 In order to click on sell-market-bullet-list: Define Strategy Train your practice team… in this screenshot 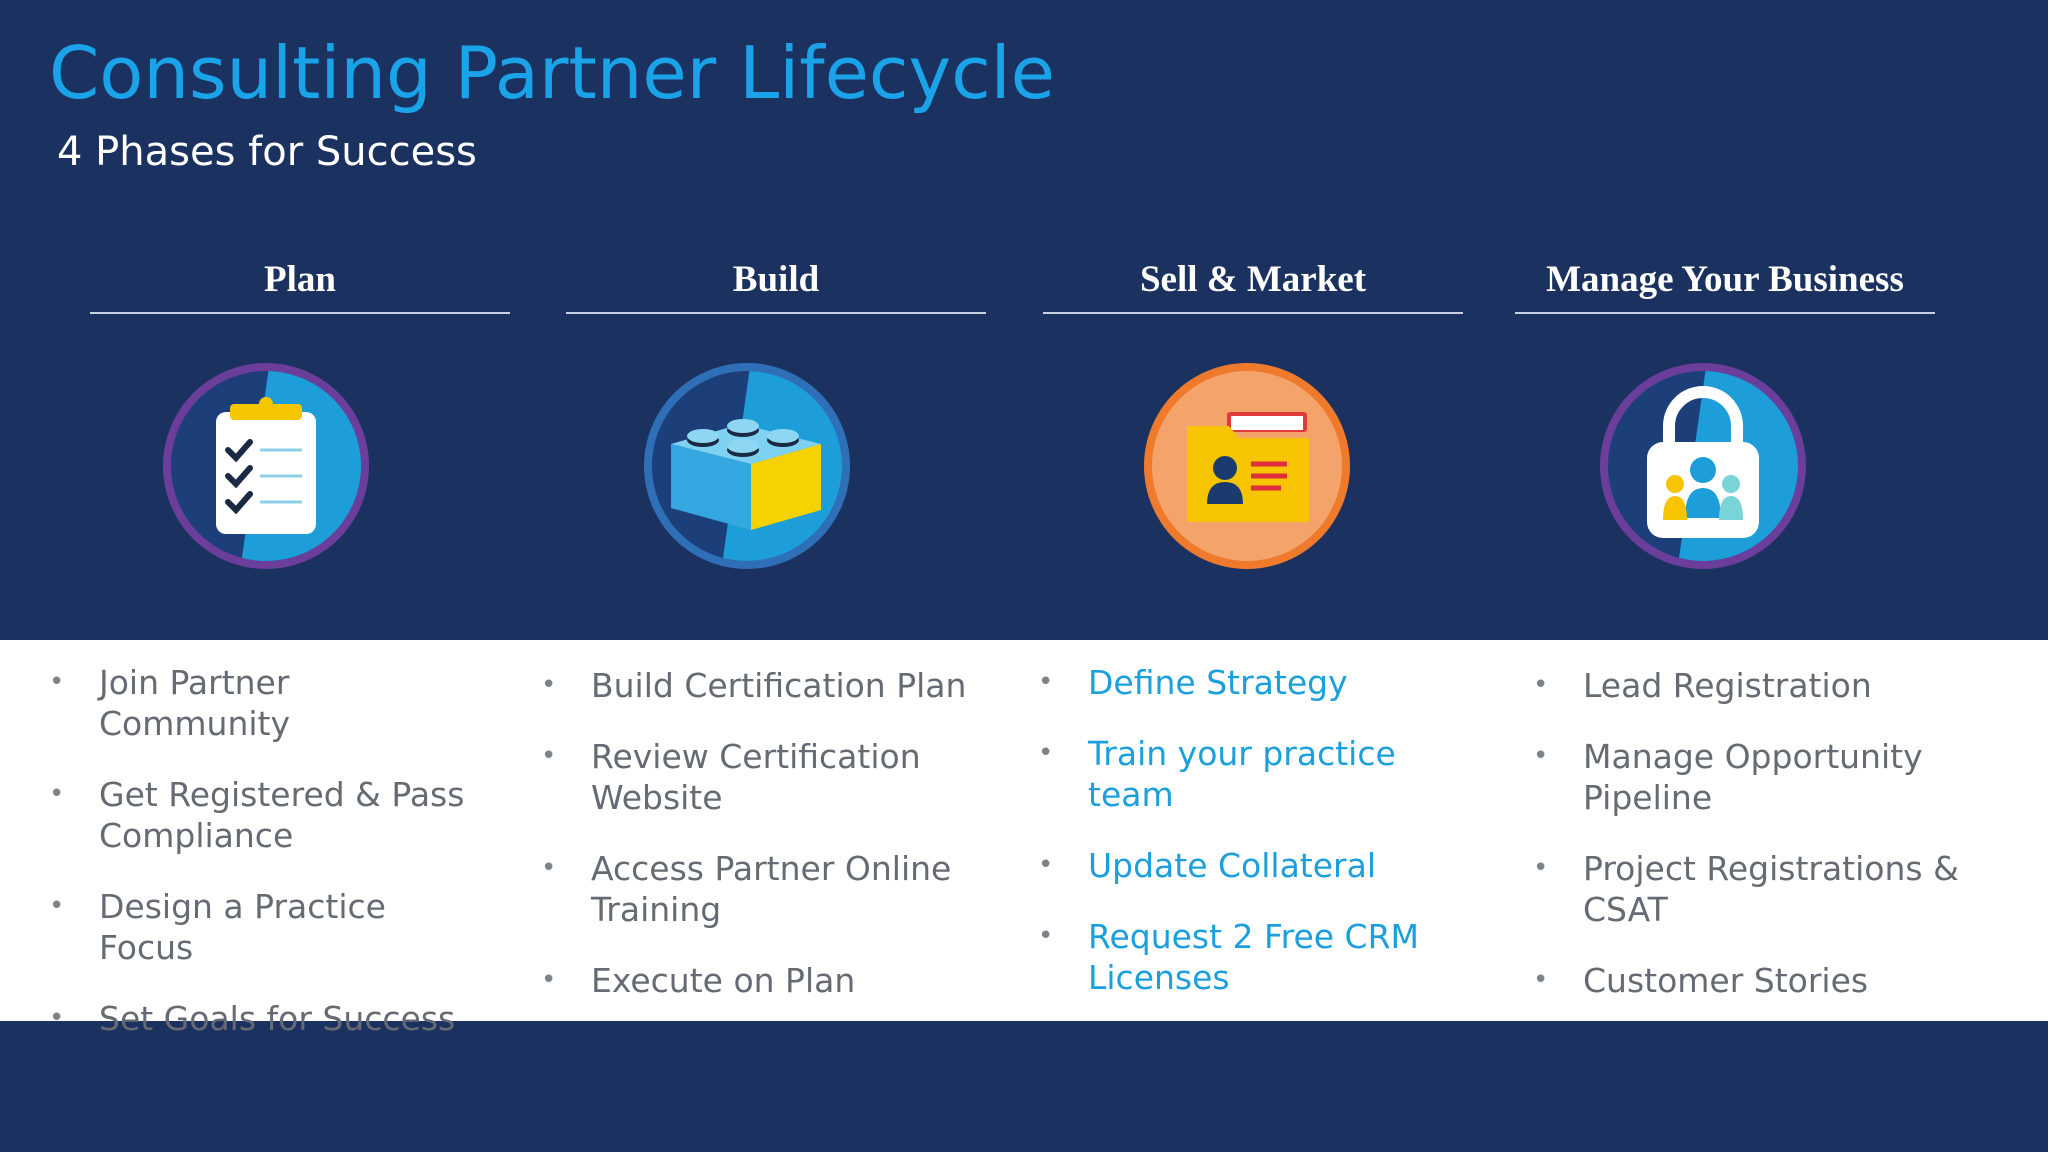, I will do `click(1258, 819)`.